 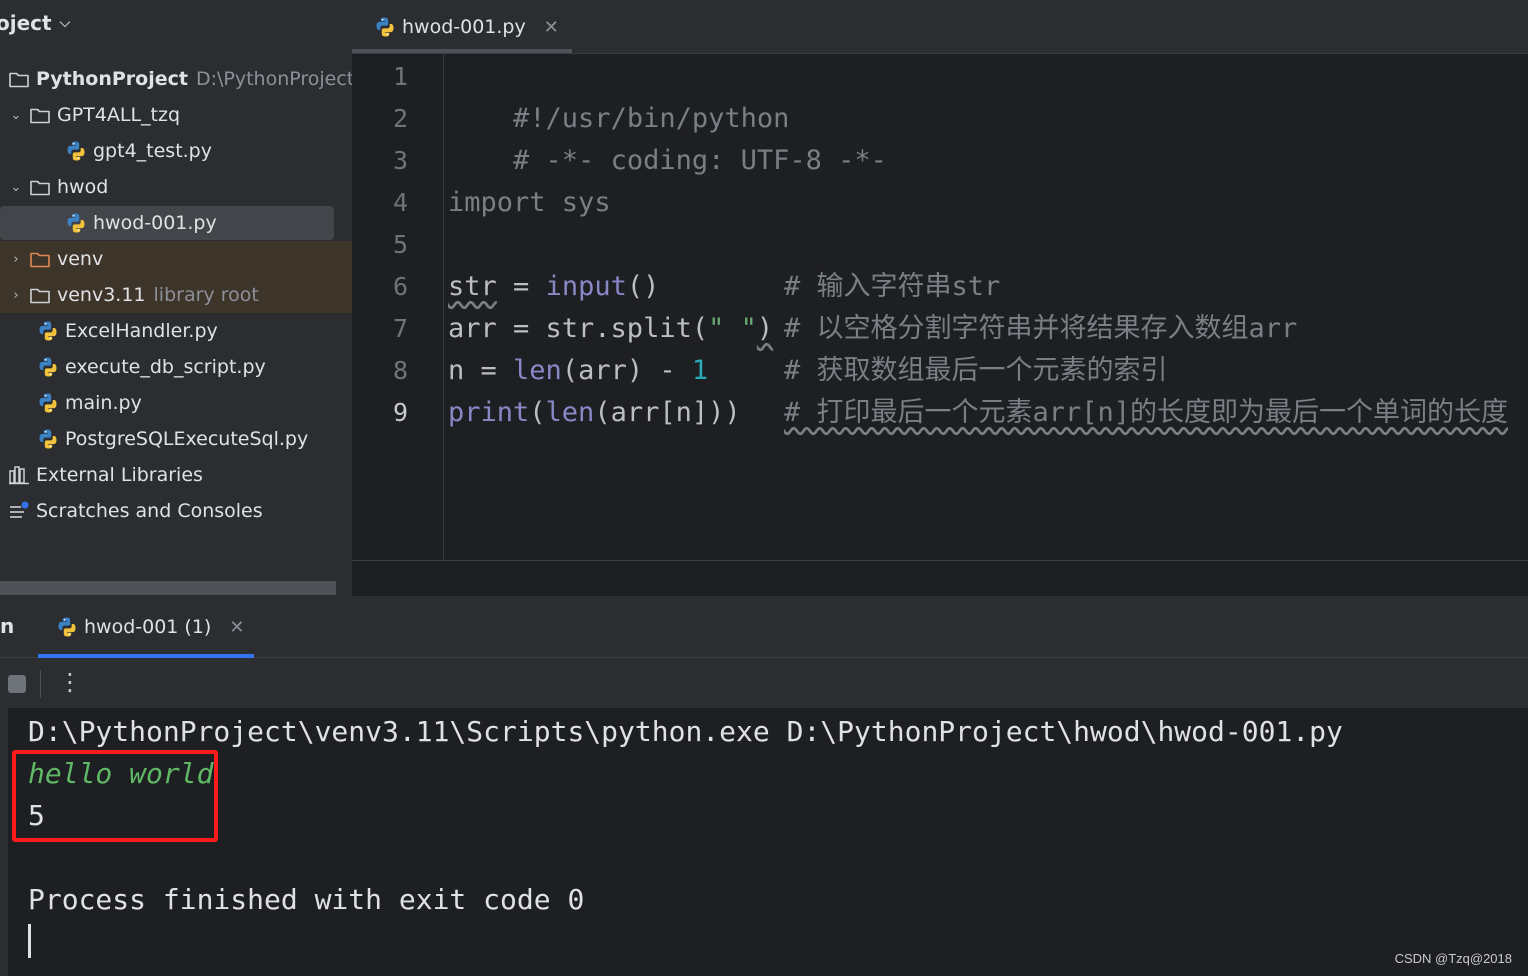 What do you see at coordinates (400, 202) in the screenshot?
I see `line-number: 4` at bounding box center [400, 202].